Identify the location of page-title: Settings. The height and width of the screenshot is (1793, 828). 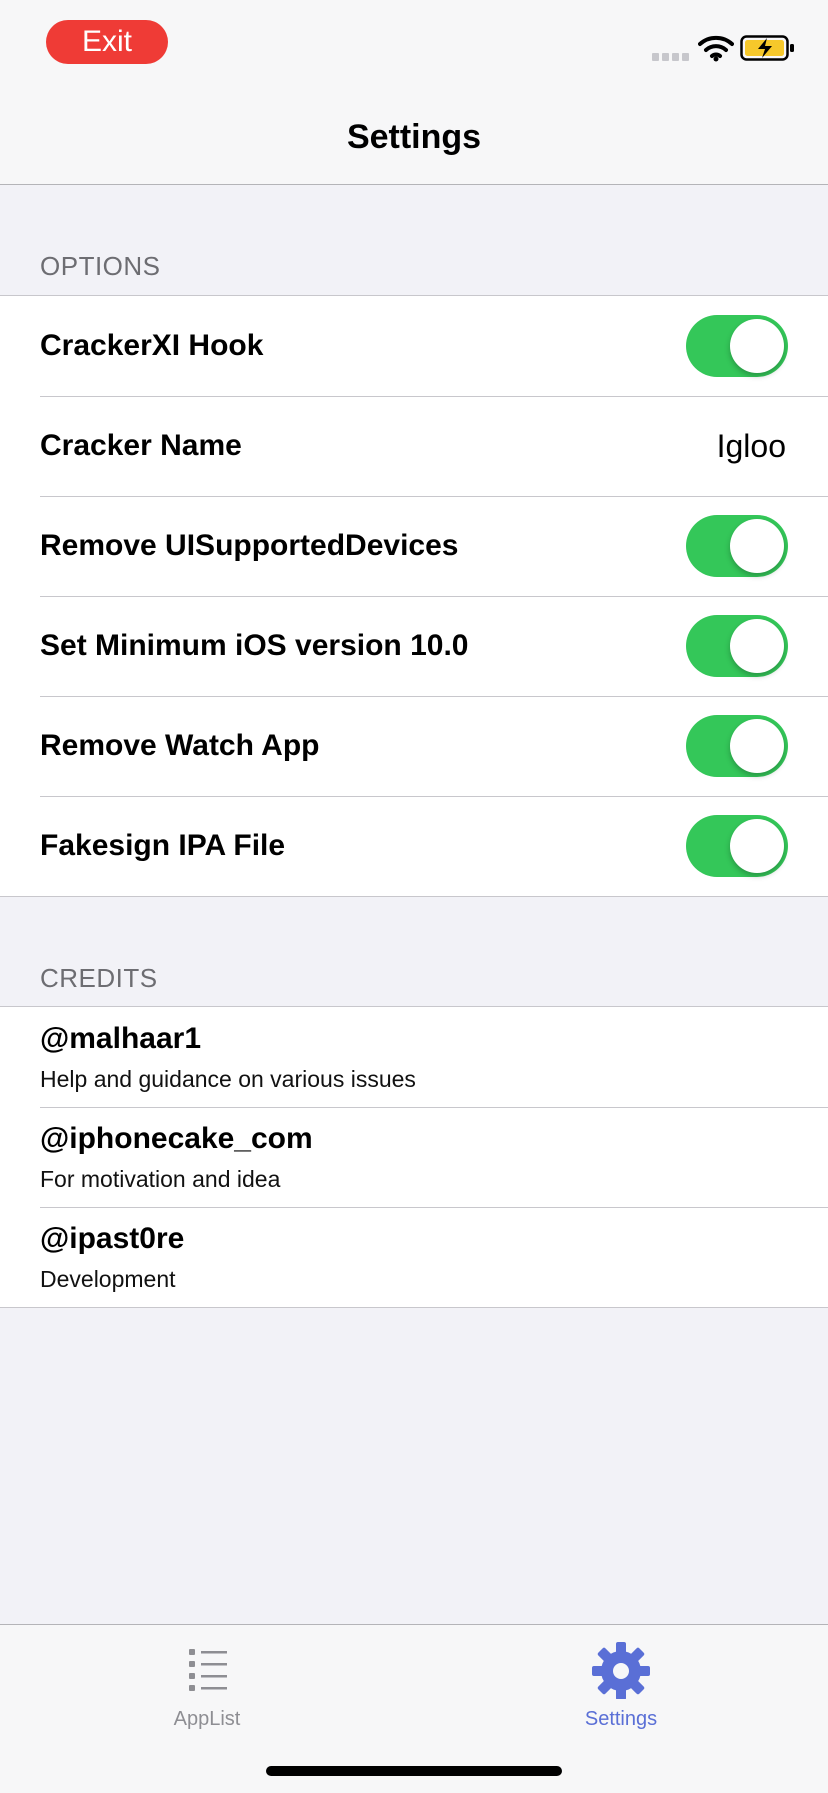
(414, 137).